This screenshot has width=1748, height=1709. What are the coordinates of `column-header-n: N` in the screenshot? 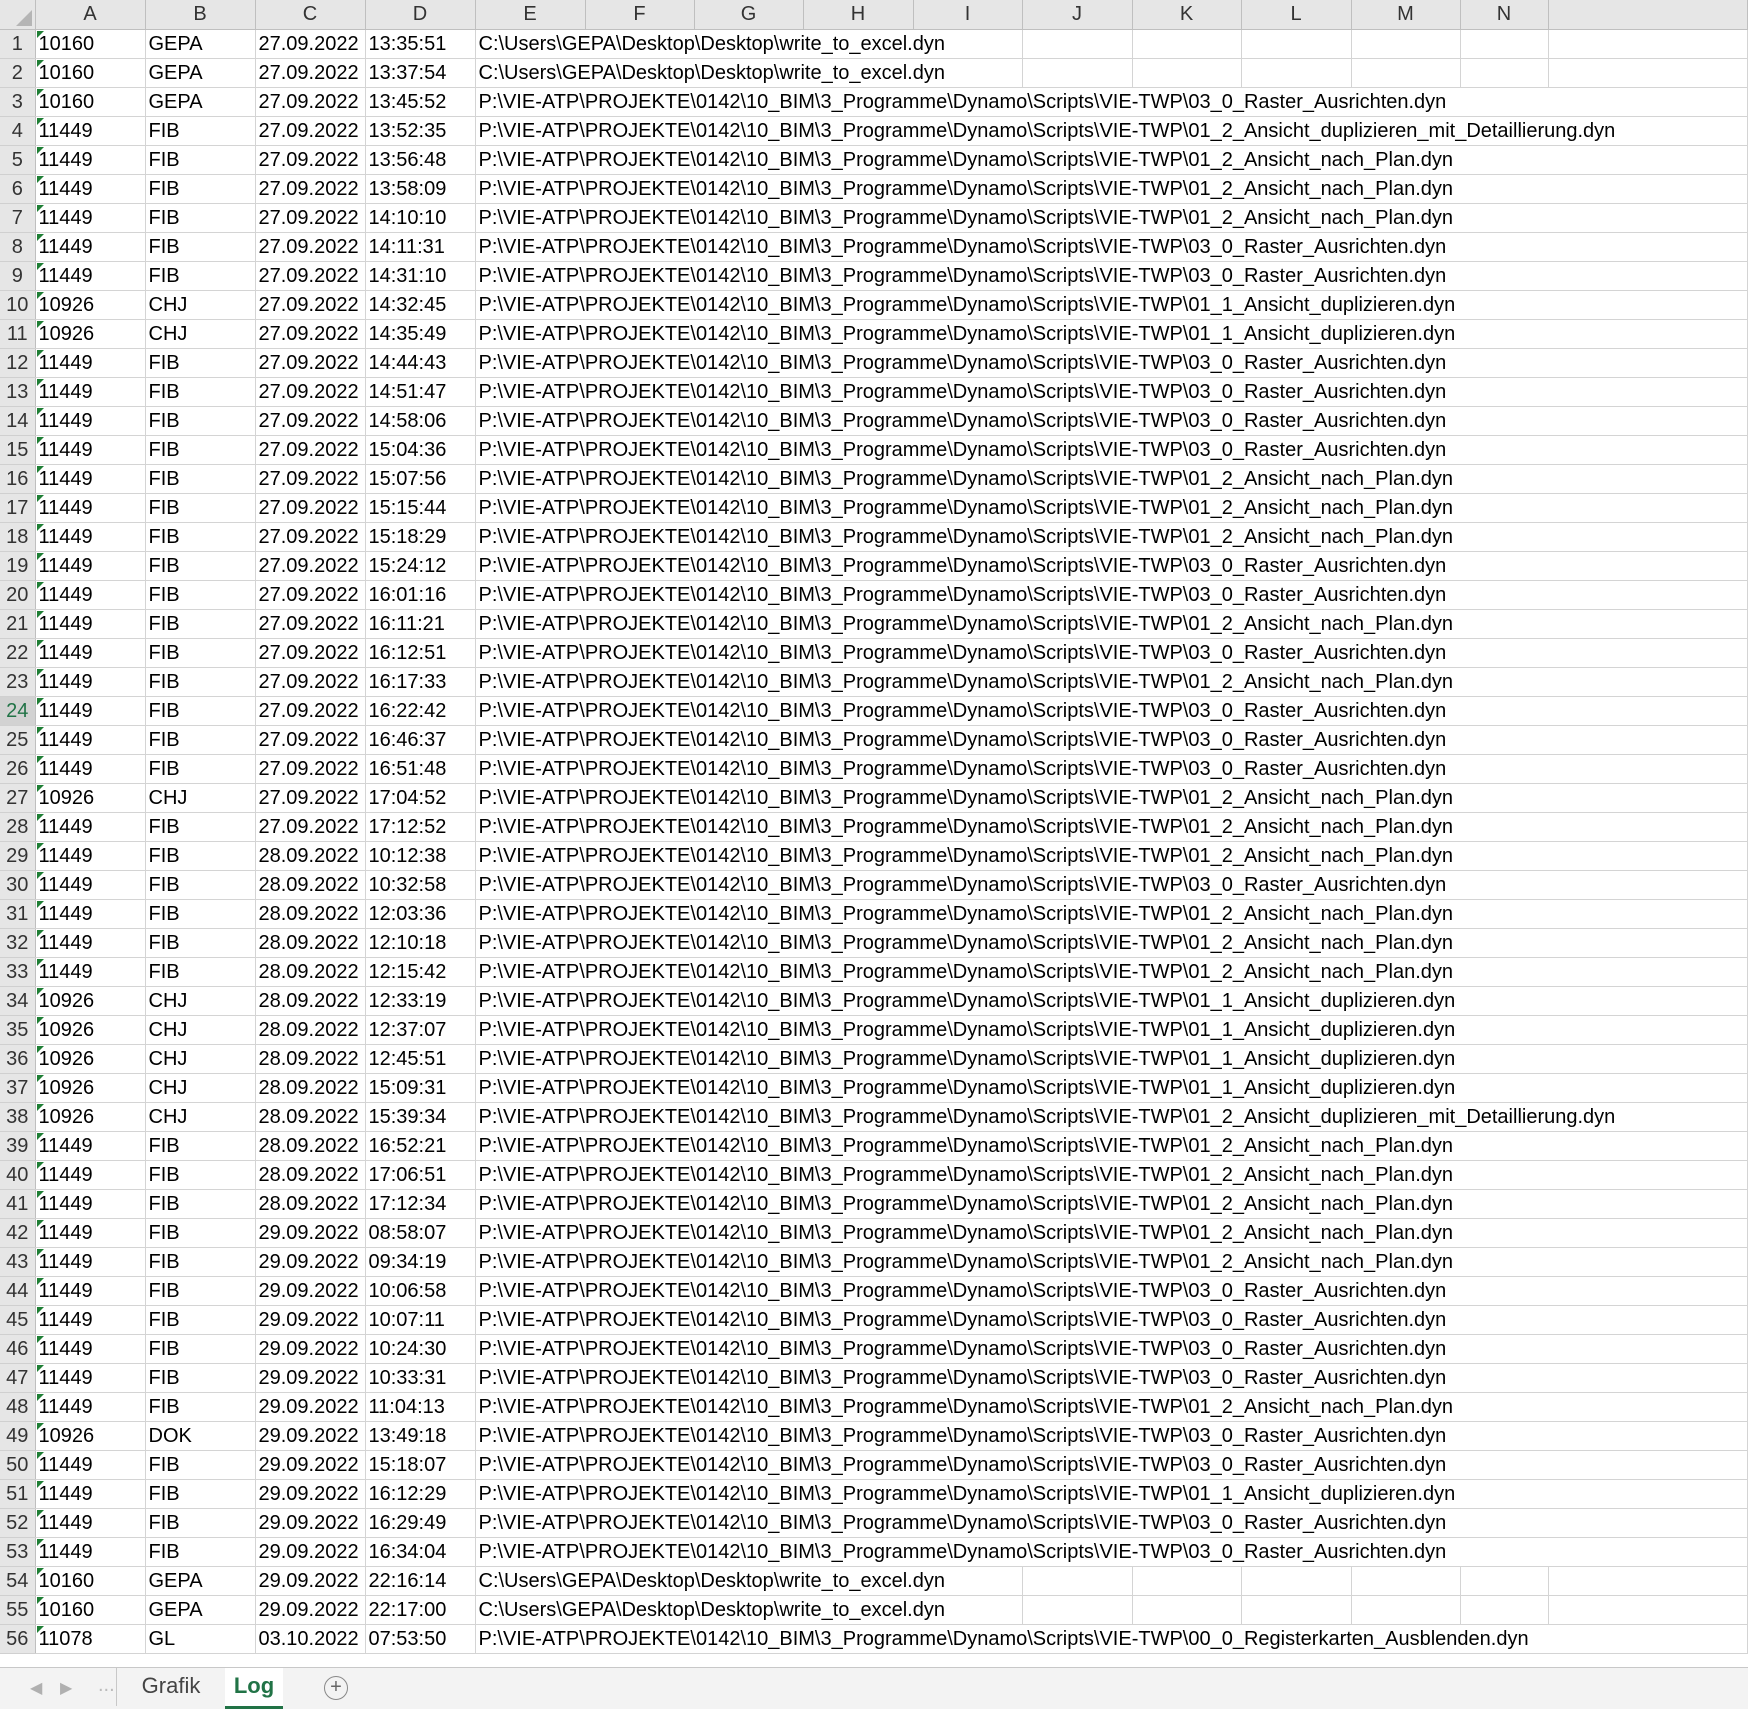 It's located at (1504, 15).